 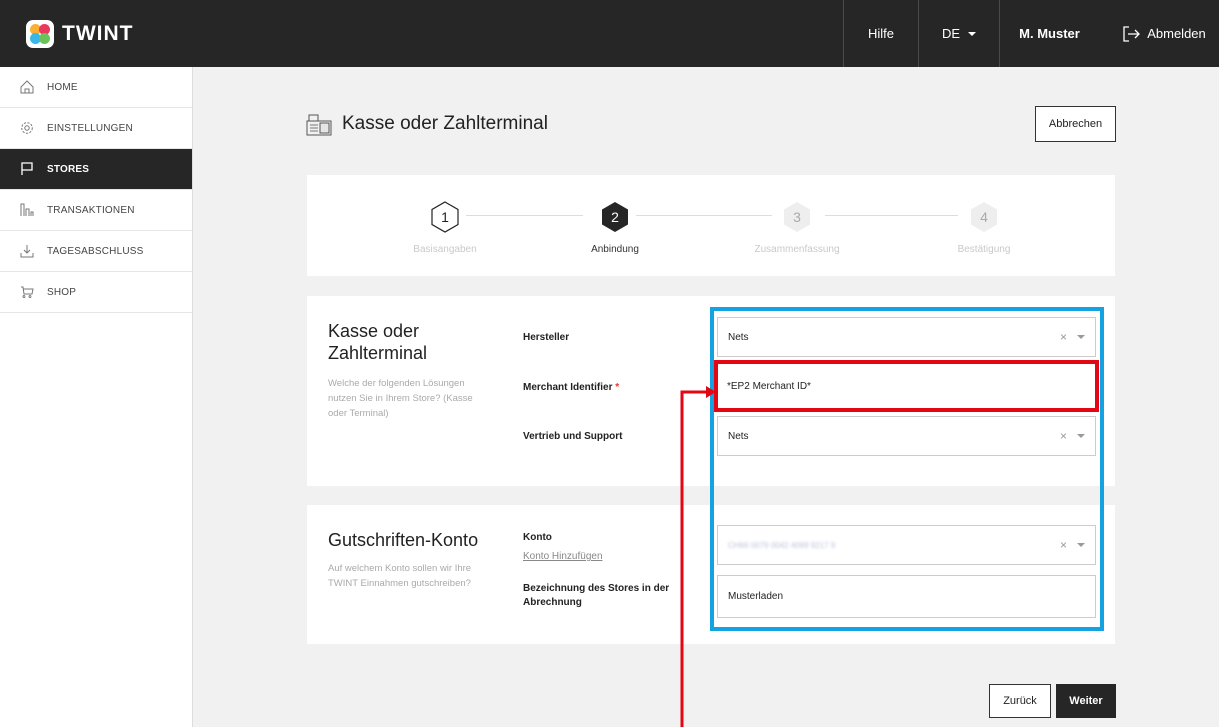 I want to click on logo-text: TWINT, so click(x=98, y=33).